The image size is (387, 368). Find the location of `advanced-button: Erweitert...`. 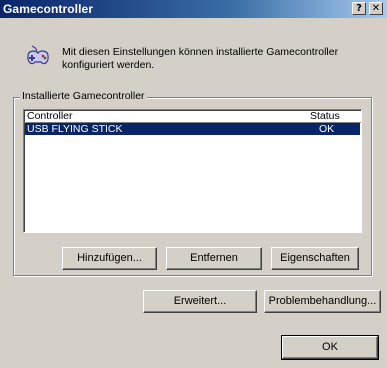

advanced-button: Erweitert... is located at coordinates (200, 301).